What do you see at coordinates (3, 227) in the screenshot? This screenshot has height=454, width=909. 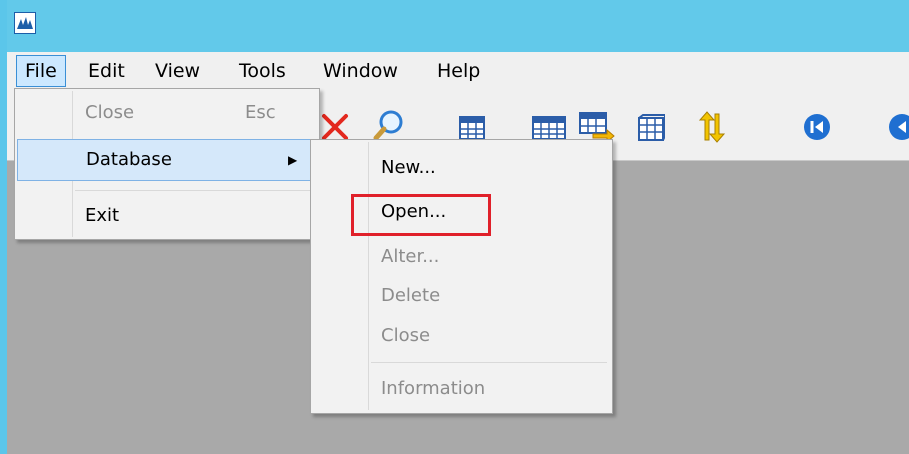 I see `window-border` at bounding box center [3, 227].